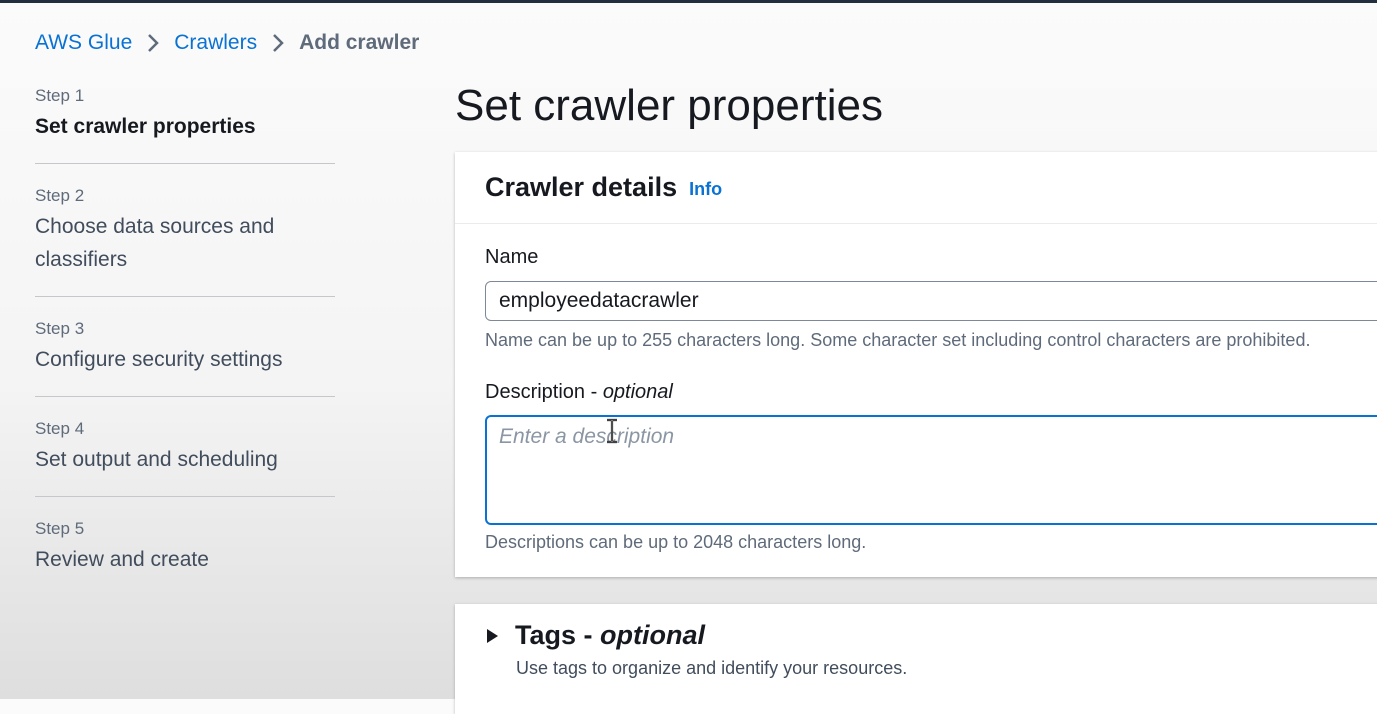  What do you see at coordinates (581, 187) in the screenshot?
I see `panel-title: Crawler details` at bounding box center [581, 187].